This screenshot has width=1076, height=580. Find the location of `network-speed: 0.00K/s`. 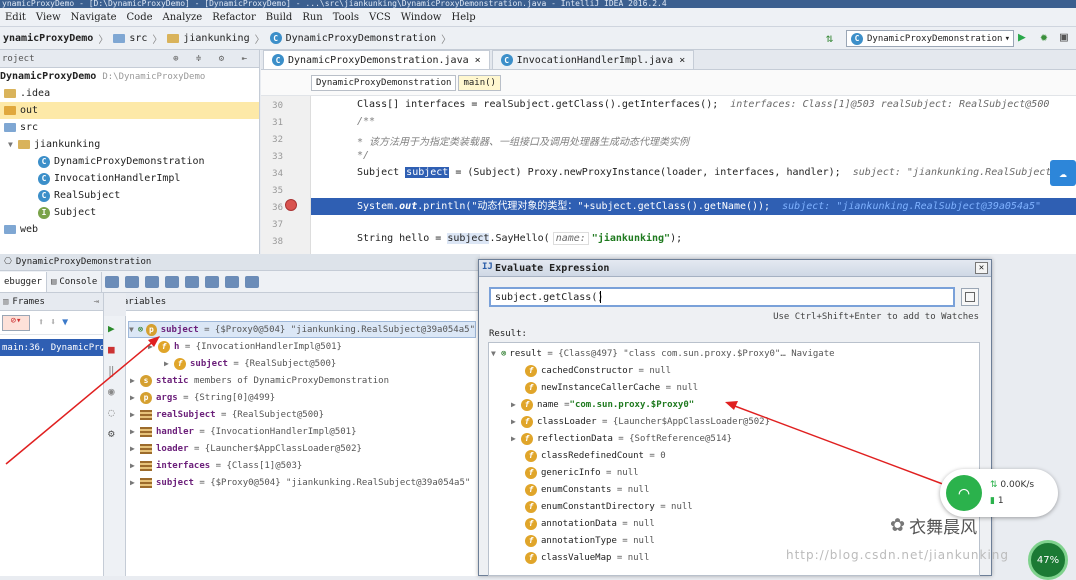

network-speed: 0.00K/s is located at coordinates (1017, 485).